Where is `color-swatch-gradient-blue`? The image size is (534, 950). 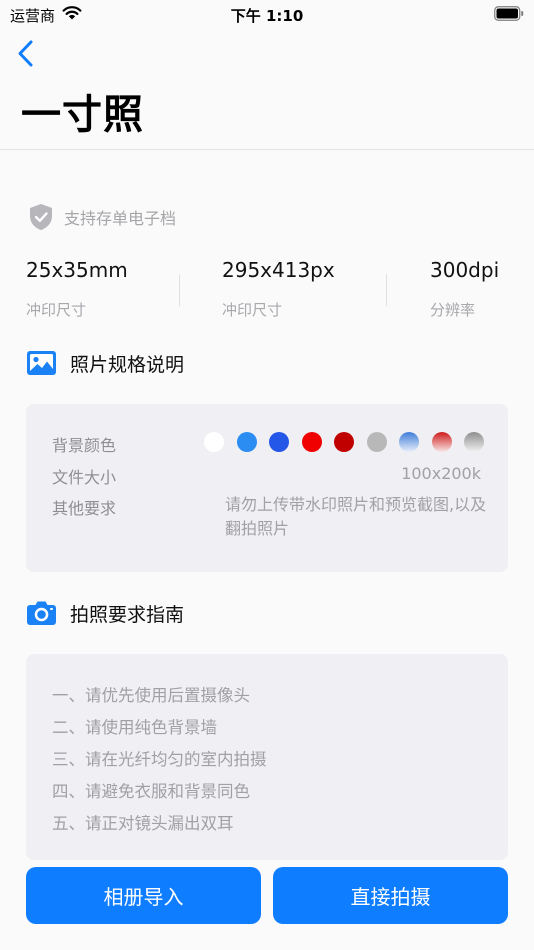
color-swatch-gradient-blue is located at coordinates (409, 442).